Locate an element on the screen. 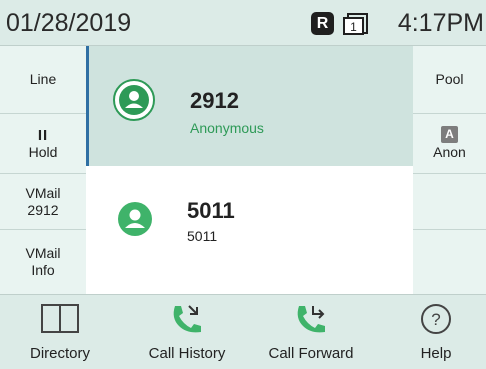  right-softkey-panel: Pool A Anon is located at coordinates (449, 170).